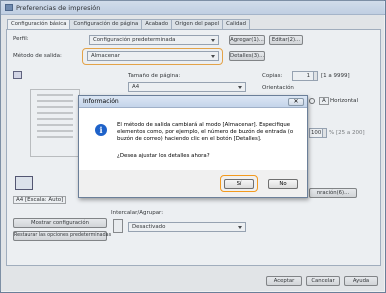 This screenshot has width=386, height=293. I want to click on dialog-title: Información, so click(101, 101).